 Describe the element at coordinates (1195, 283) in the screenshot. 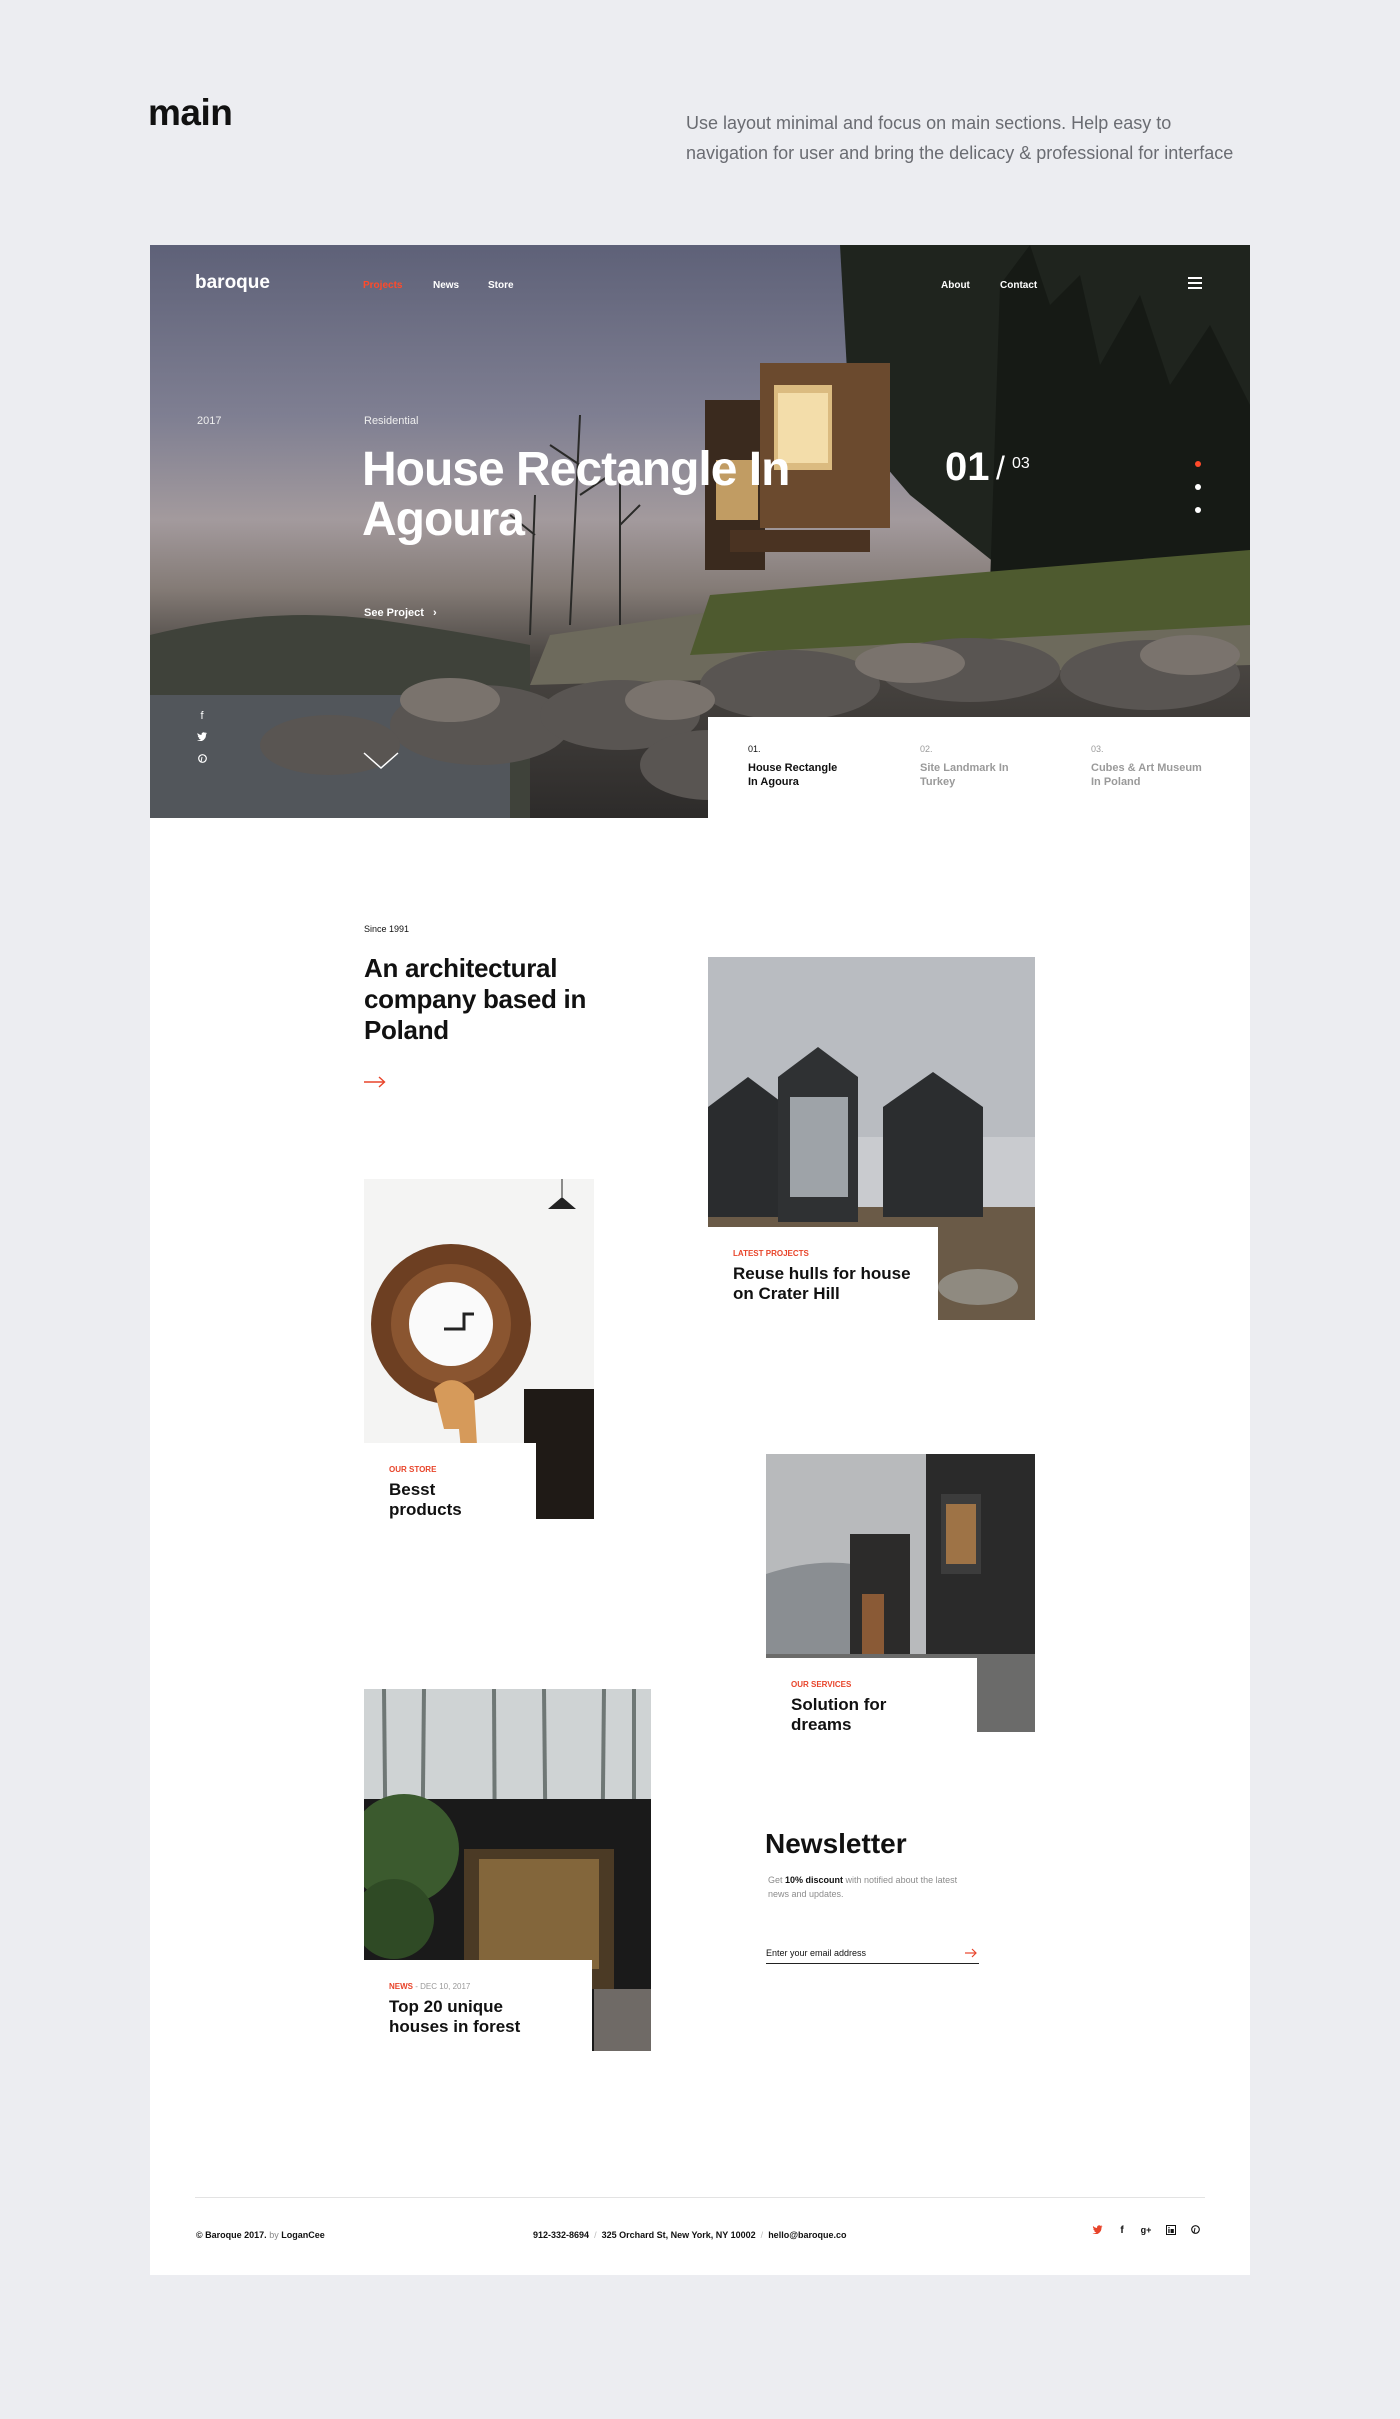

I see `hamburger-menu-icon` at that location.